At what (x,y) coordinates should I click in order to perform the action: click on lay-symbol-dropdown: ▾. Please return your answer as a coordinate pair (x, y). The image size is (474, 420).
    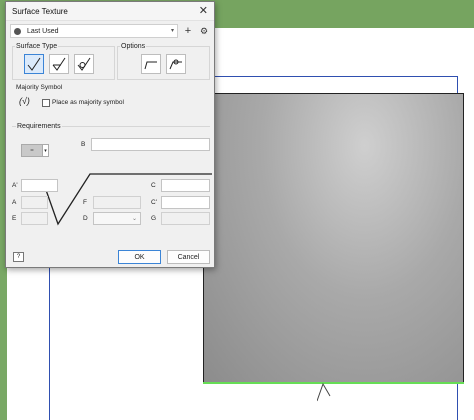
    Looking at the image, I should click on (46, 150).